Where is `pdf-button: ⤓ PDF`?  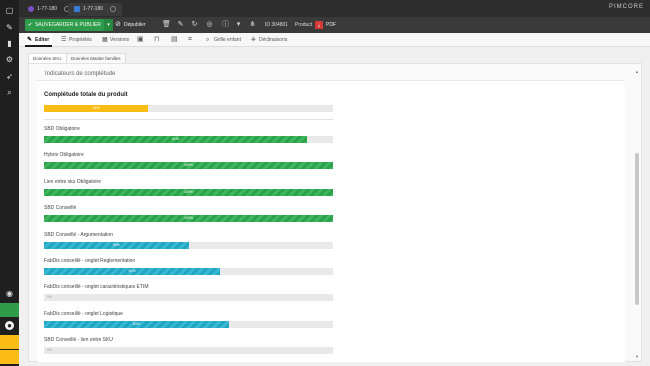 pdf-button: ⤓ PDF is located at coordinates (325, 25).